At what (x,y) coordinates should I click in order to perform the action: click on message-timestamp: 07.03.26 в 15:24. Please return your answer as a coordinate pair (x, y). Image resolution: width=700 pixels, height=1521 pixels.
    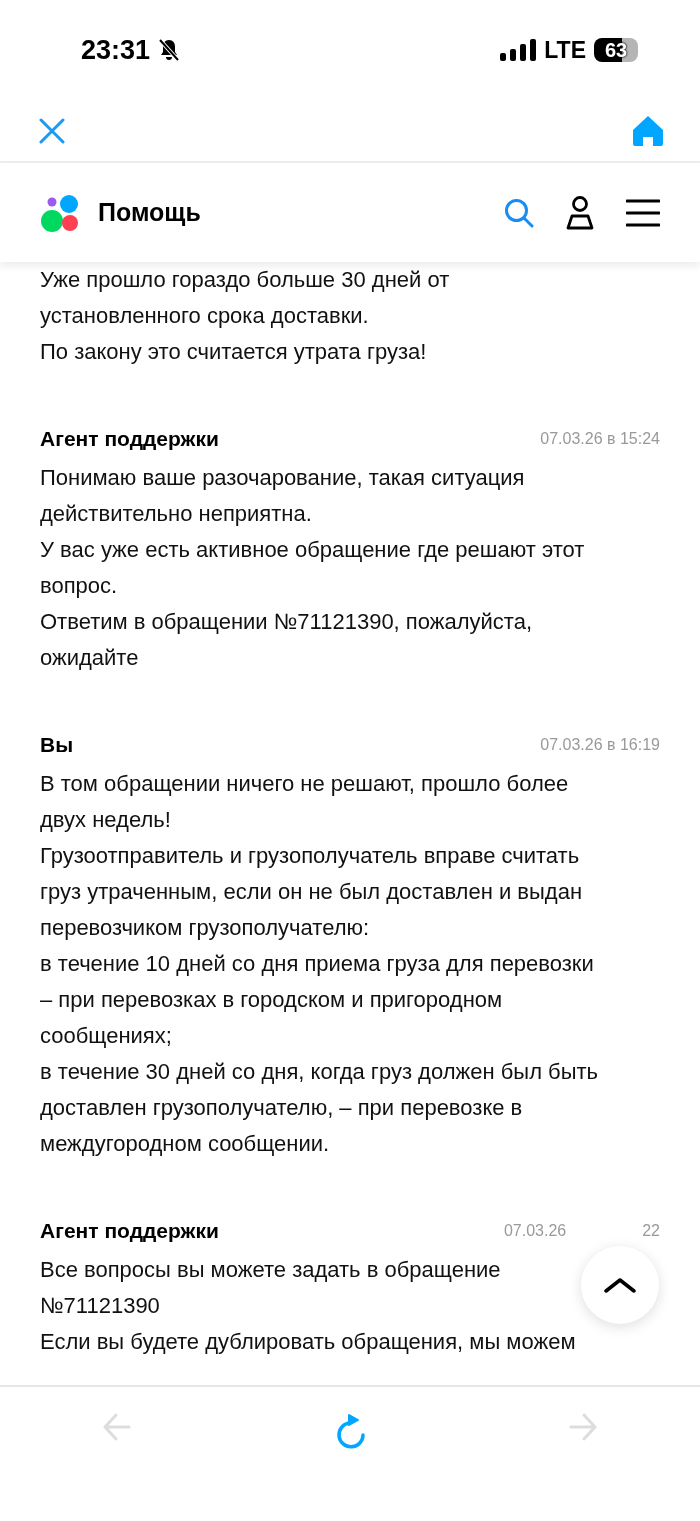
    Looking at the image, I should click on (600, 439).